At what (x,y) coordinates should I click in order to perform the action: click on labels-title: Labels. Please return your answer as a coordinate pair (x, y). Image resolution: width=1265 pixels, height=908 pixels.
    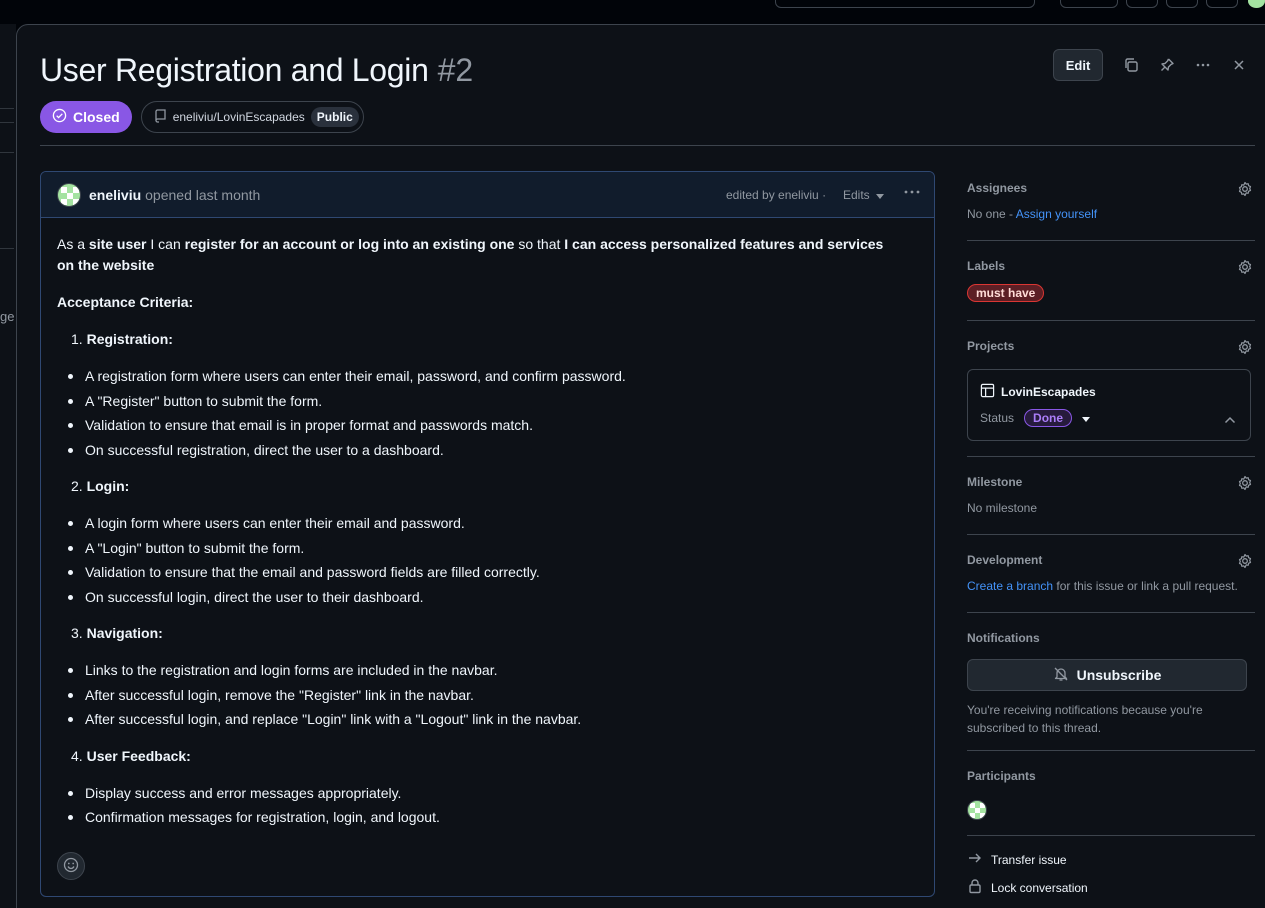
    Looking at the image, I should click on (986, 266).